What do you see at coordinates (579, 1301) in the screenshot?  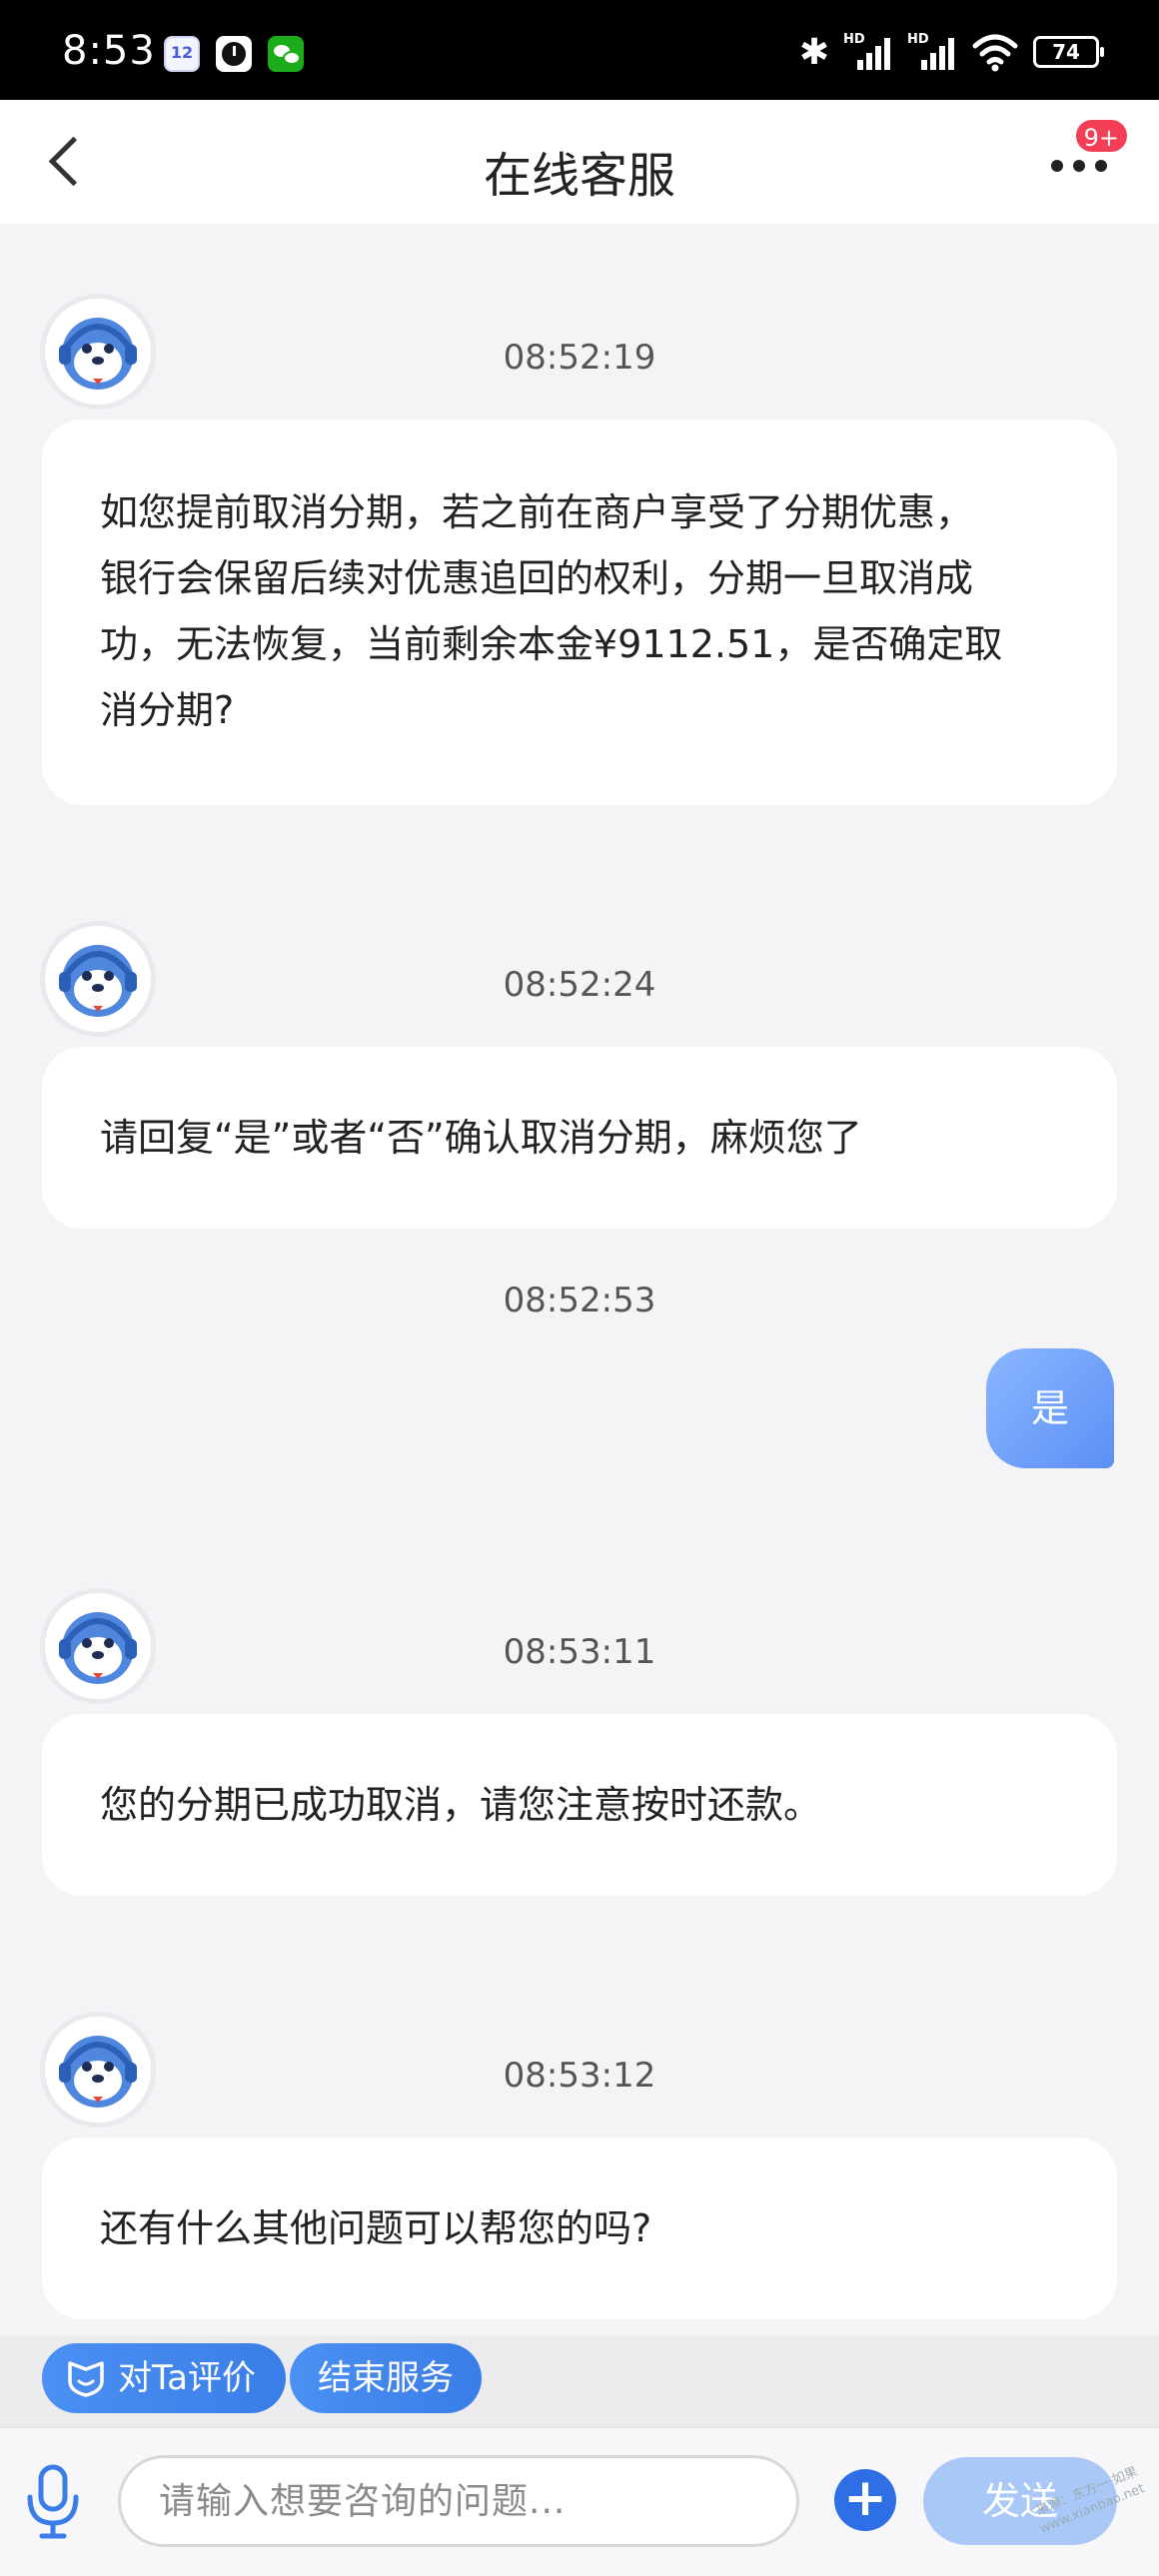 I see `message-timestamp: 08:52:53` at bounding box center [579, 1301].